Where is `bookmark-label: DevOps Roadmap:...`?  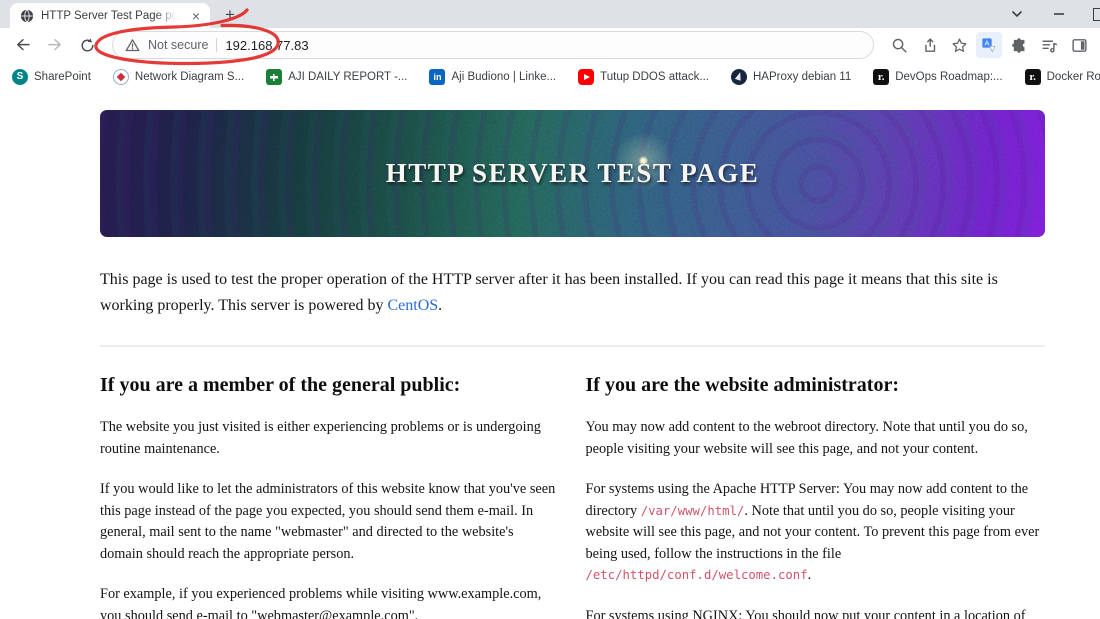
bookmark-label: DevOps Roadmap:... is located at coordinates (949, 77).